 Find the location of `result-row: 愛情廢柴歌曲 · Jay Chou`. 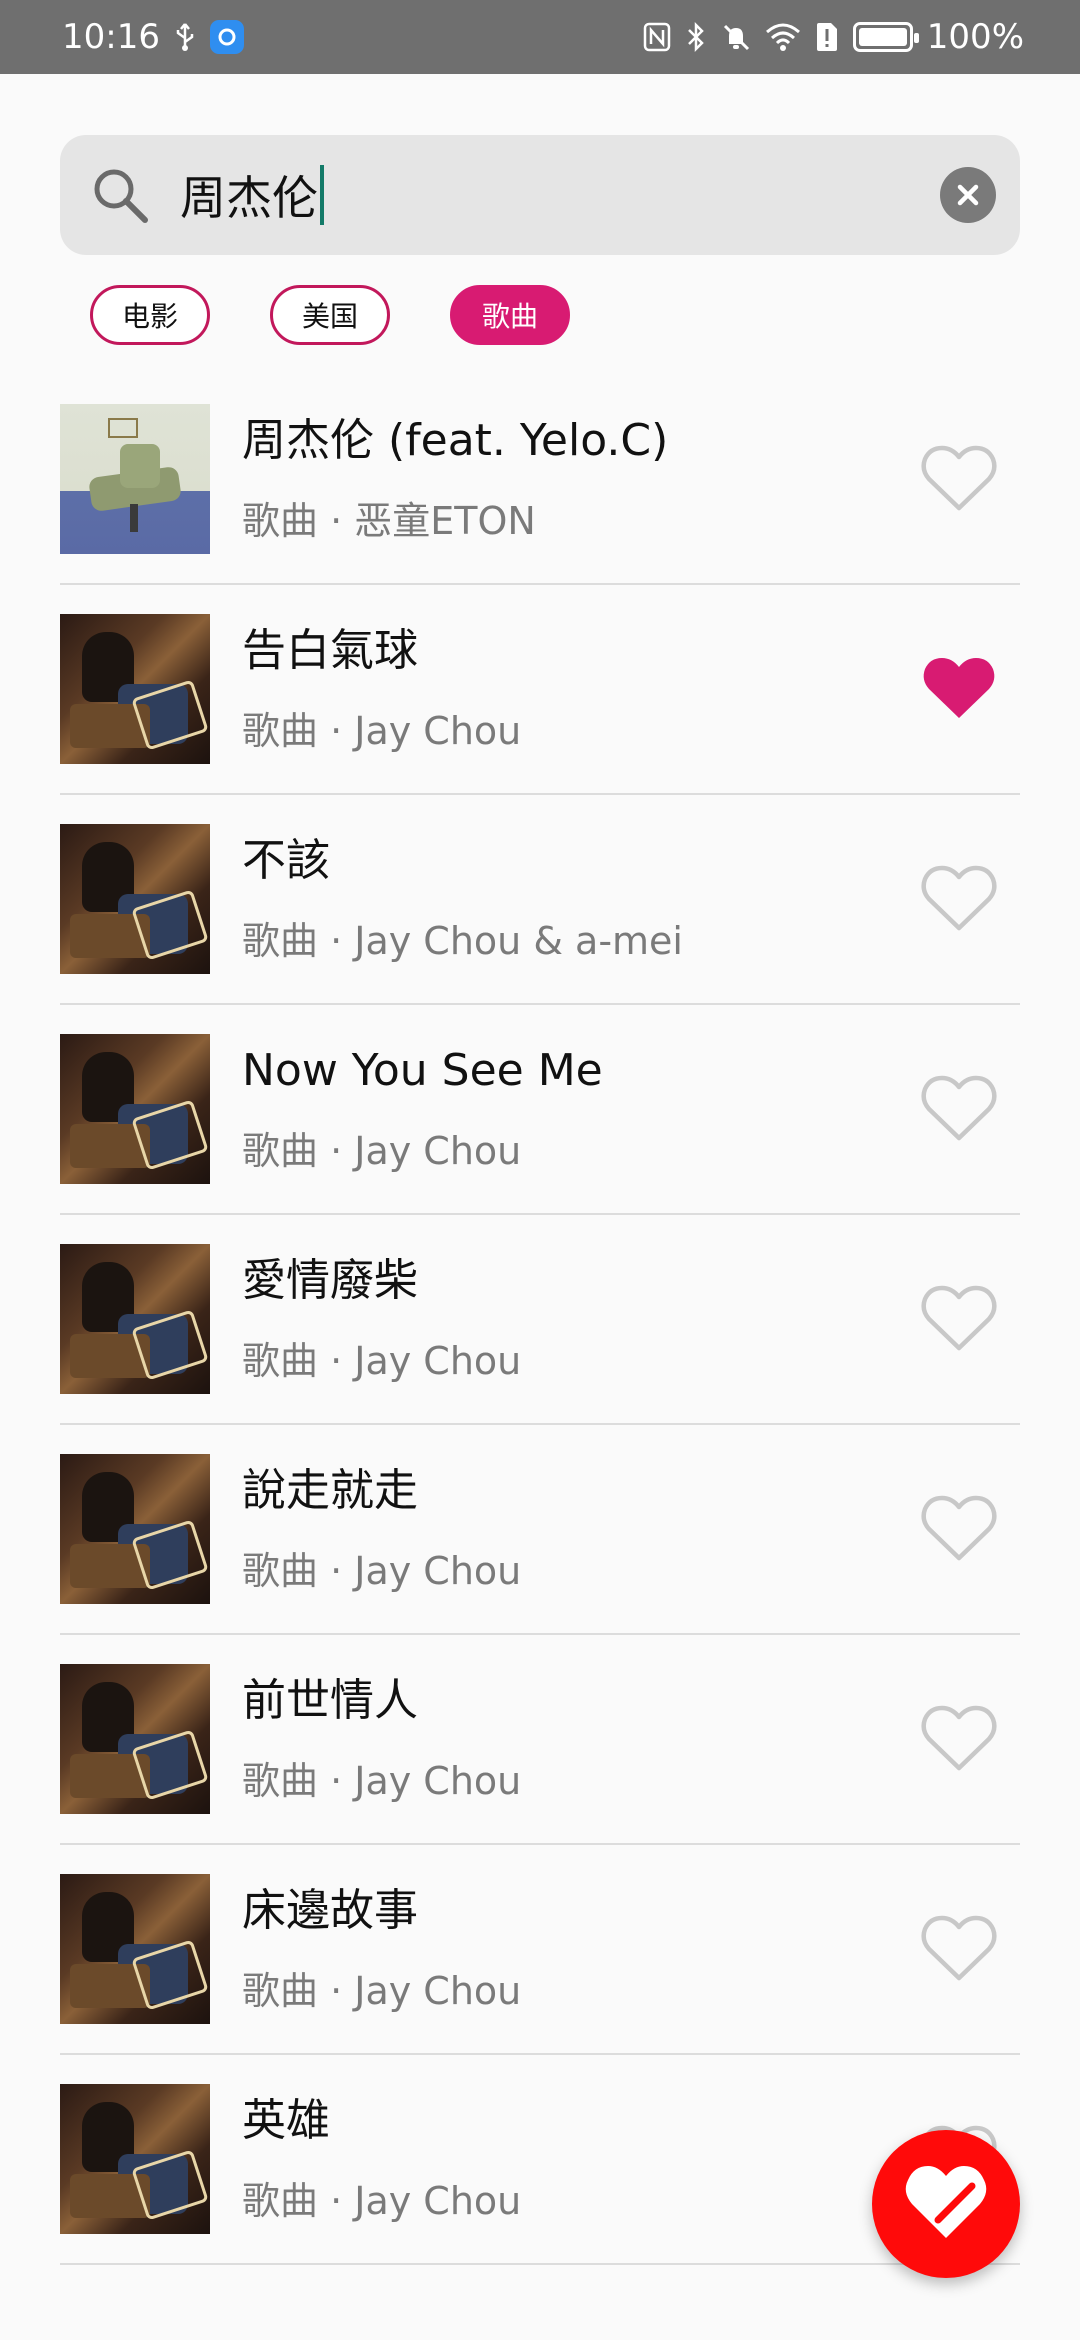

result-row: 愛情廢柴歌曲 · Jay Chou is located at coordinates (540, 1320).